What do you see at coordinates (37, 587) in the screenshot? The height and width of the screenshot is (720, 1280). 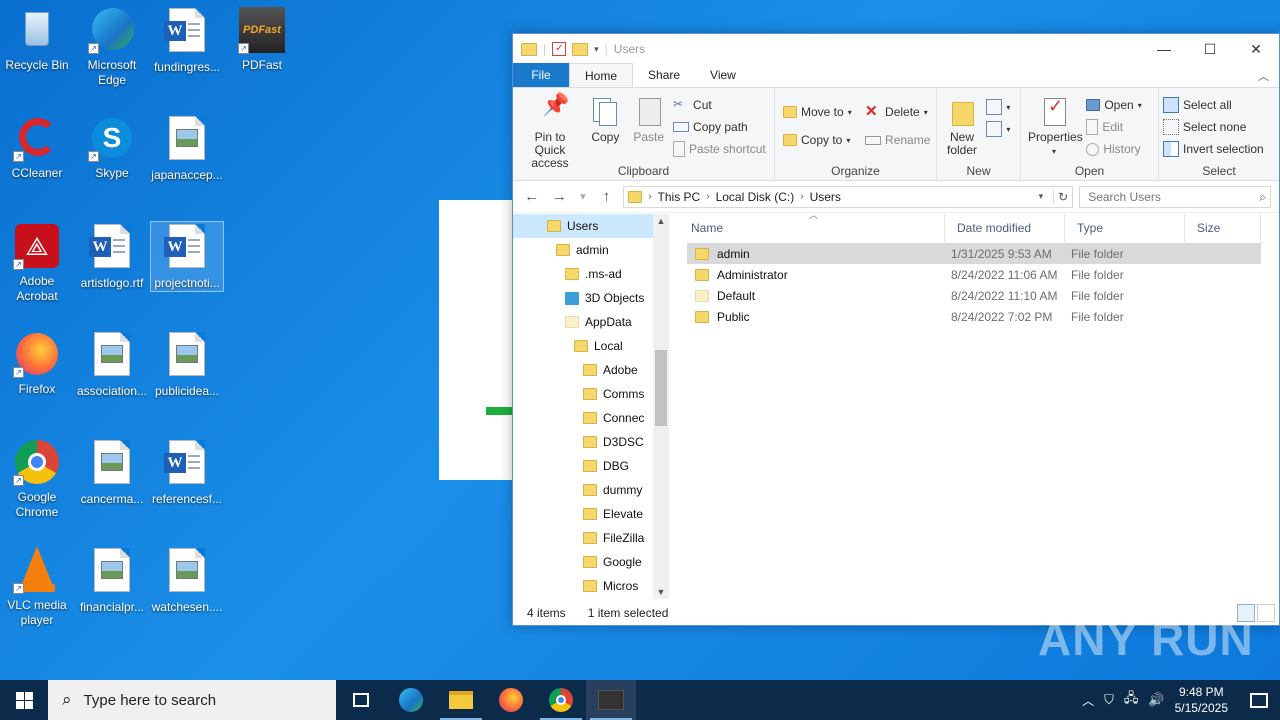 I see `desktop-icon-vlc-media-player: ↗ VLC media player` at bounding box center [37, 587].